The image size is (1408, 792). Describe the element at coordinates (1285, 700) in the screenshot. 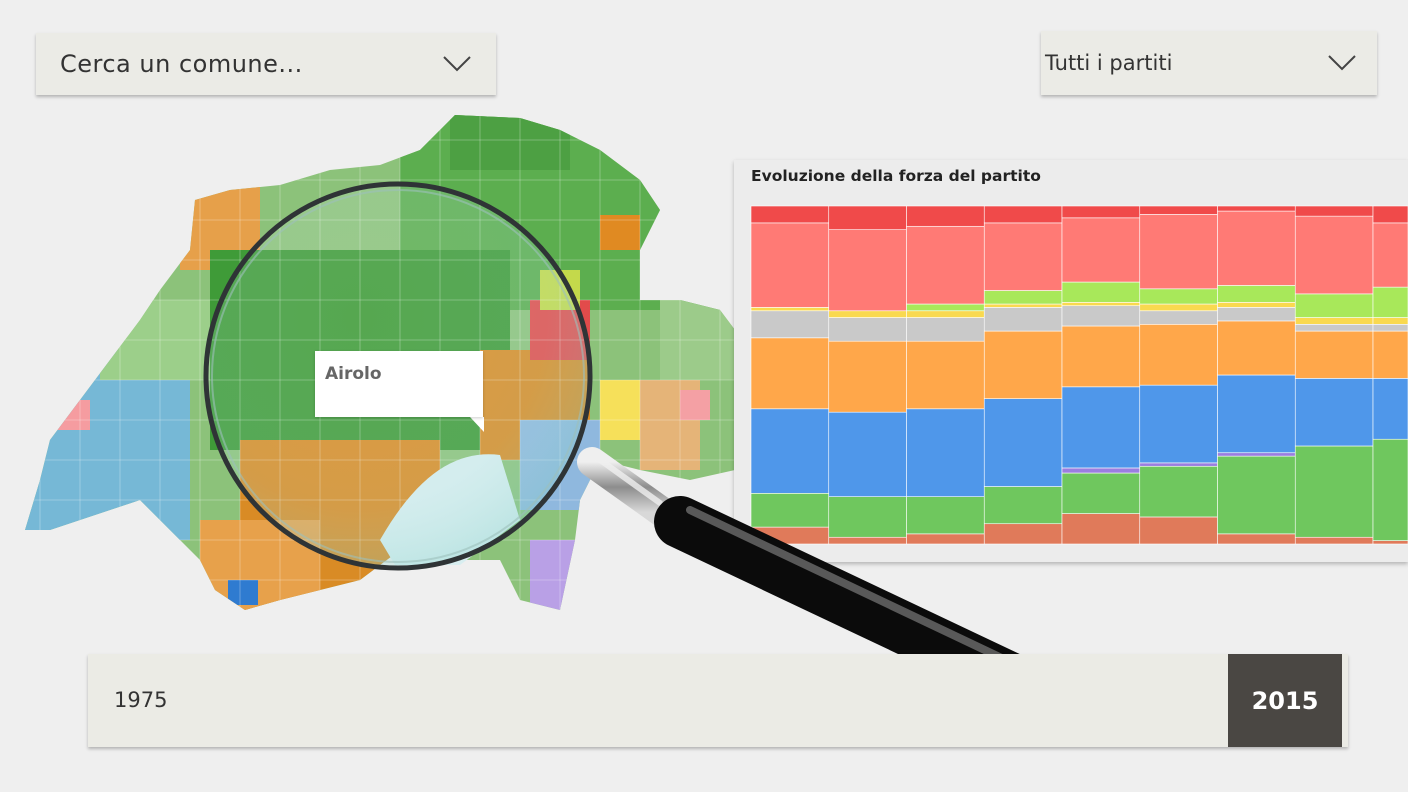

I see `timeline-current-year-handle: 2015` at that location.